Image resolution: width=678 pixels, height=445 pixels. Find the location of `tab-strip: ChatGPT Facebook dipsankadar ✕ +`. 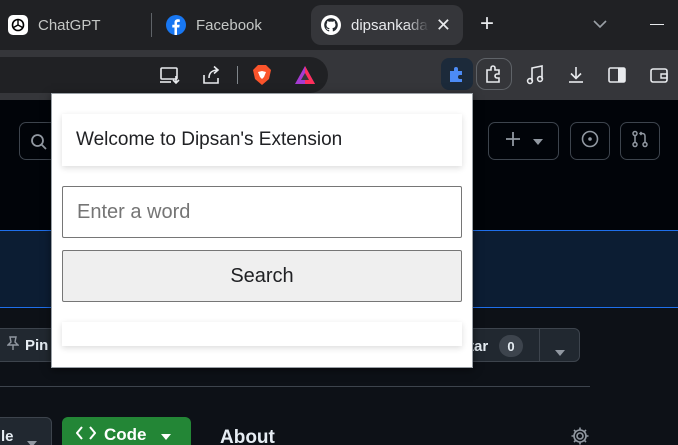

tab-strip: ChatGPT Facebook dipsankadar ✕ + is located at coordinates (339, 25).